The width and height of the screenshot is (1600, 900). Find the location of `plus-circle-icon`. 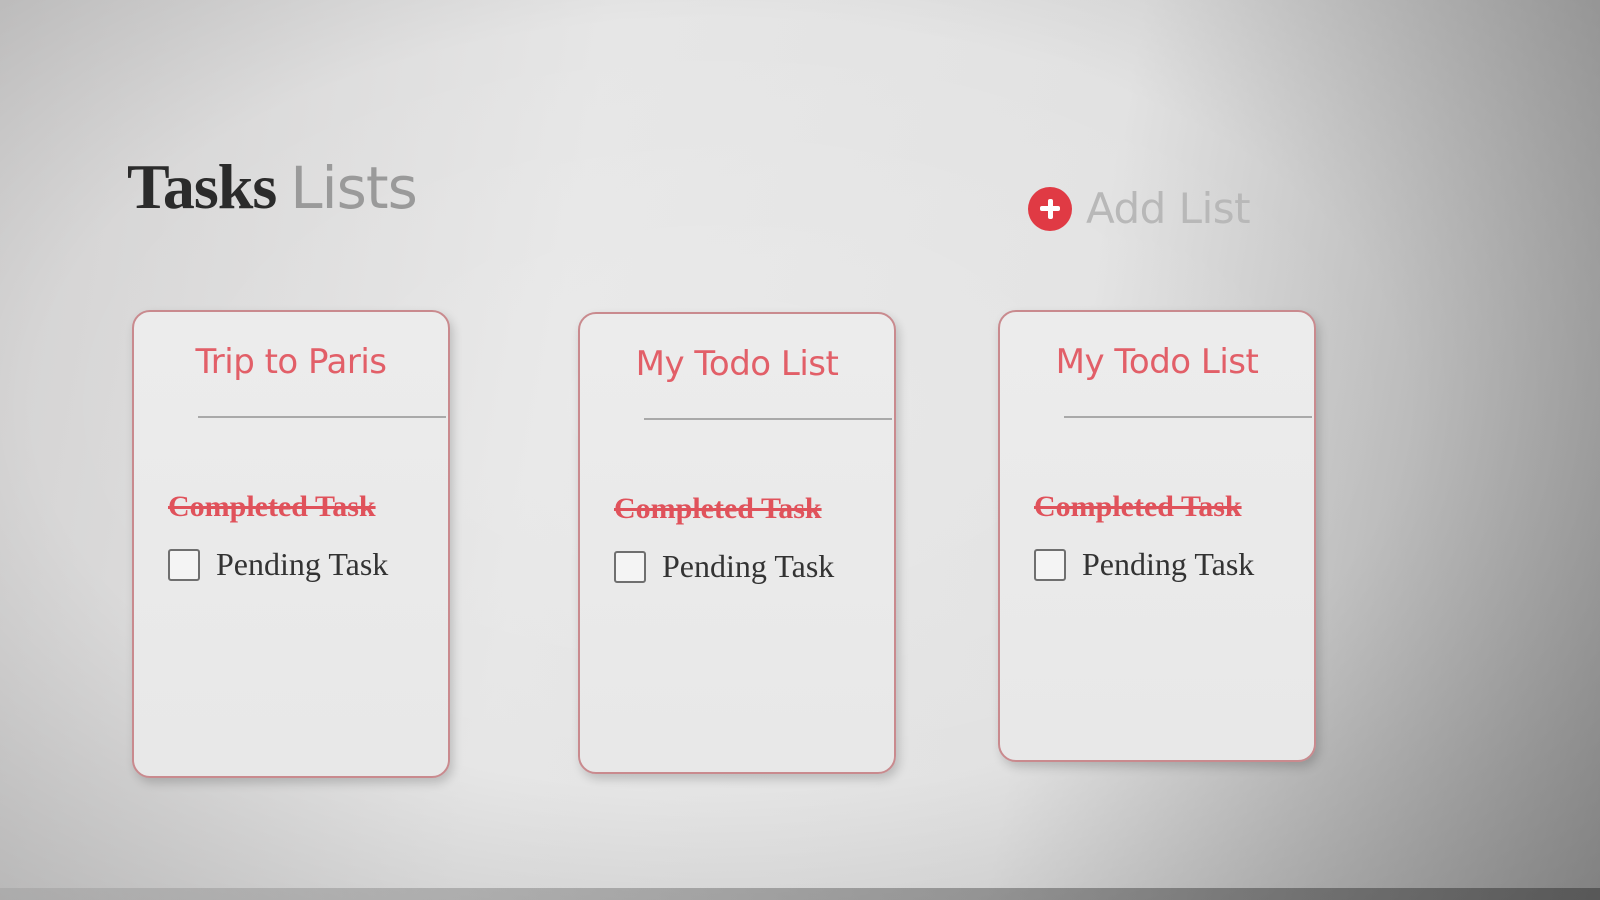

plus-circle-icon is located at coordinates (1050, 208).